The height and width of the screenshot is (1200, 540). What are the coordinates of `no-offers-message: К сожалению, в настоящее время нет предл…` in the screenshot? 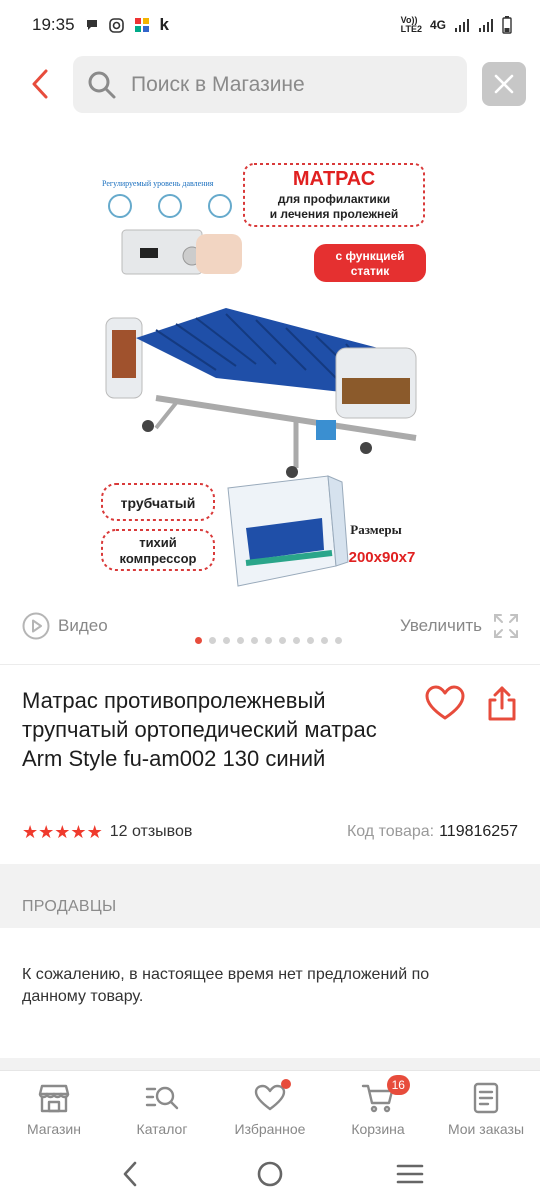 It's located at (226, 985).